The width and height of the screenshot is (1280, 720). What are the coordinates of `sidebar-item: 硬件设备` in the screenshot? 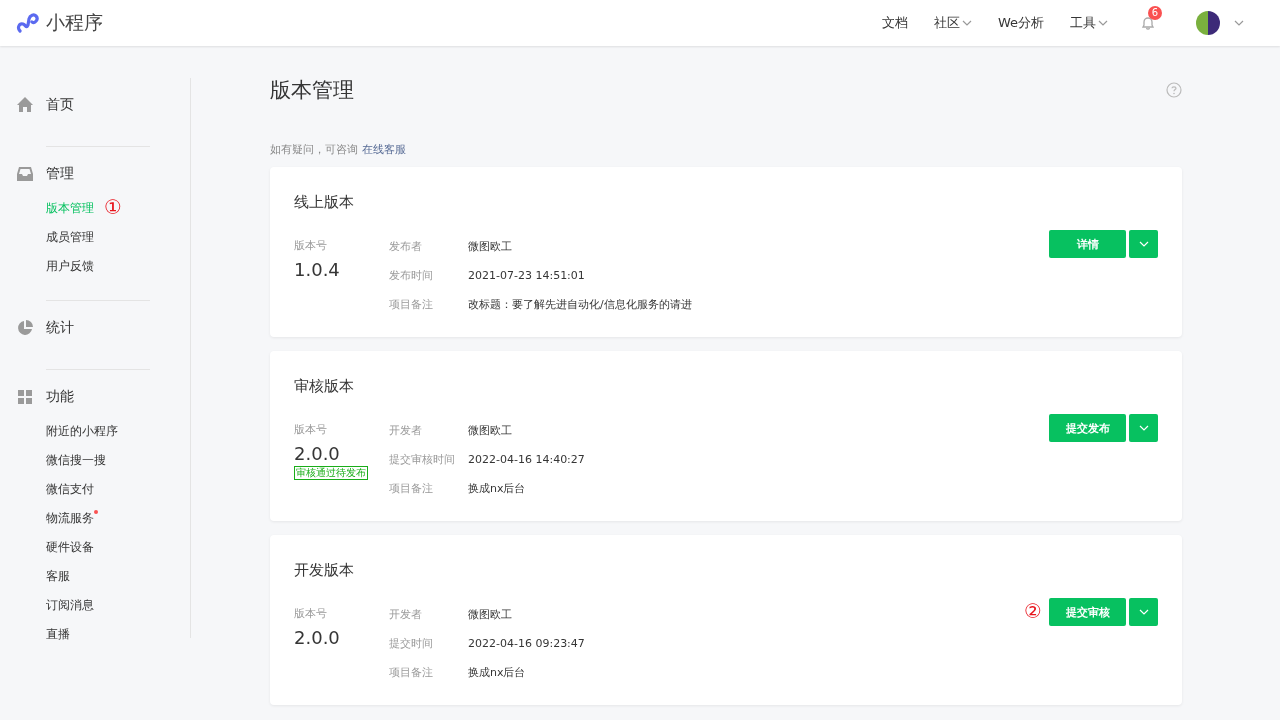 It's located at (70, 547).